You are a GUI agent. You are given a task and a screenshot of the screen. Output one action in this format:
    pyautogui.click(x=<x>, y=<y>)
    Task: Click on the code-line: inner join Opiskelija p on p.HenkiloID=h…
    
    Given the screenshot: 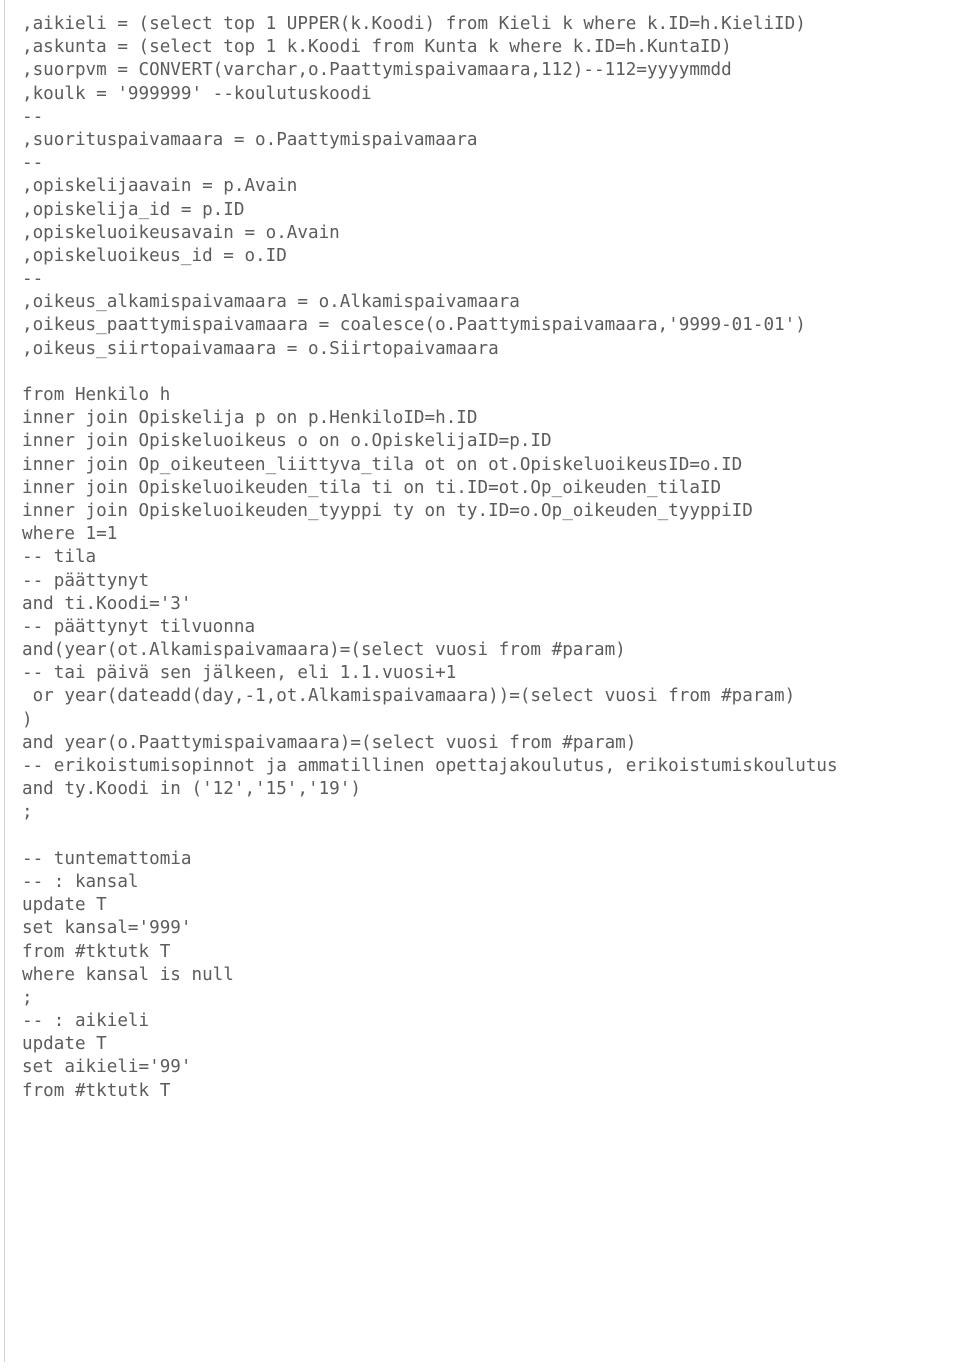 What is the action you would take?
    pyautogui.click(x=250, y=418)
    